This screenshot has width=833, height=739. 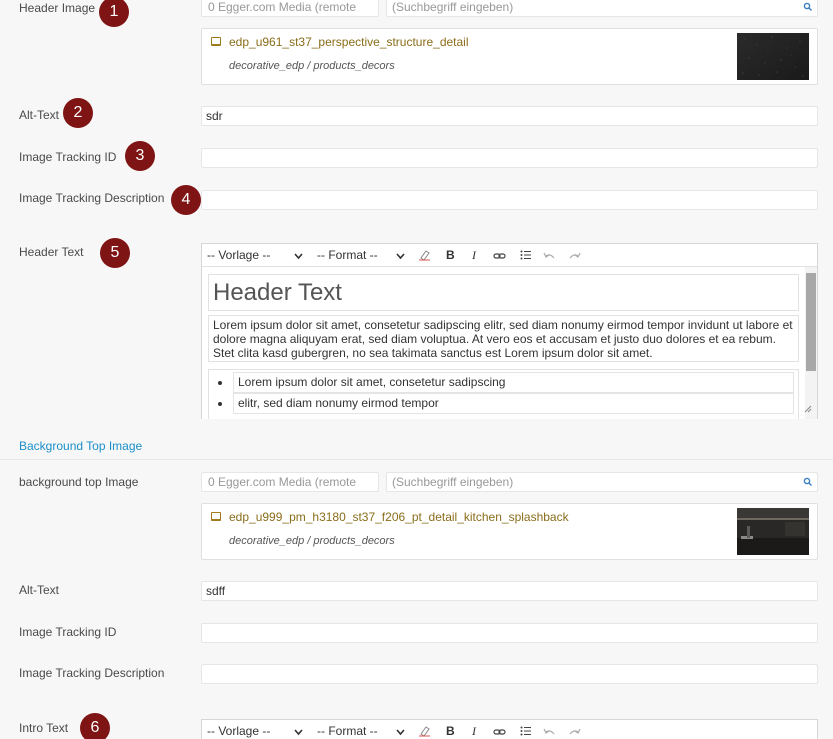 What do you see at coordinates (186, 200) in the screenshot?
I see `annotation-badge-4: 4` at bounding box center [186, 200].